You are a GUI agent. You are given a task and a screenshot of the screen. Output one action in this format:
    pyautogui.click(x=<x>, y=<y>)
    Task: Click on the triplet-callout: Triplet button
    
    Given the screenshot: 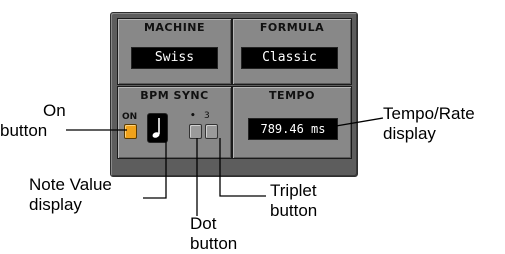 What is the action you would take?
    pyautogui.click(x=293, y=201)
    